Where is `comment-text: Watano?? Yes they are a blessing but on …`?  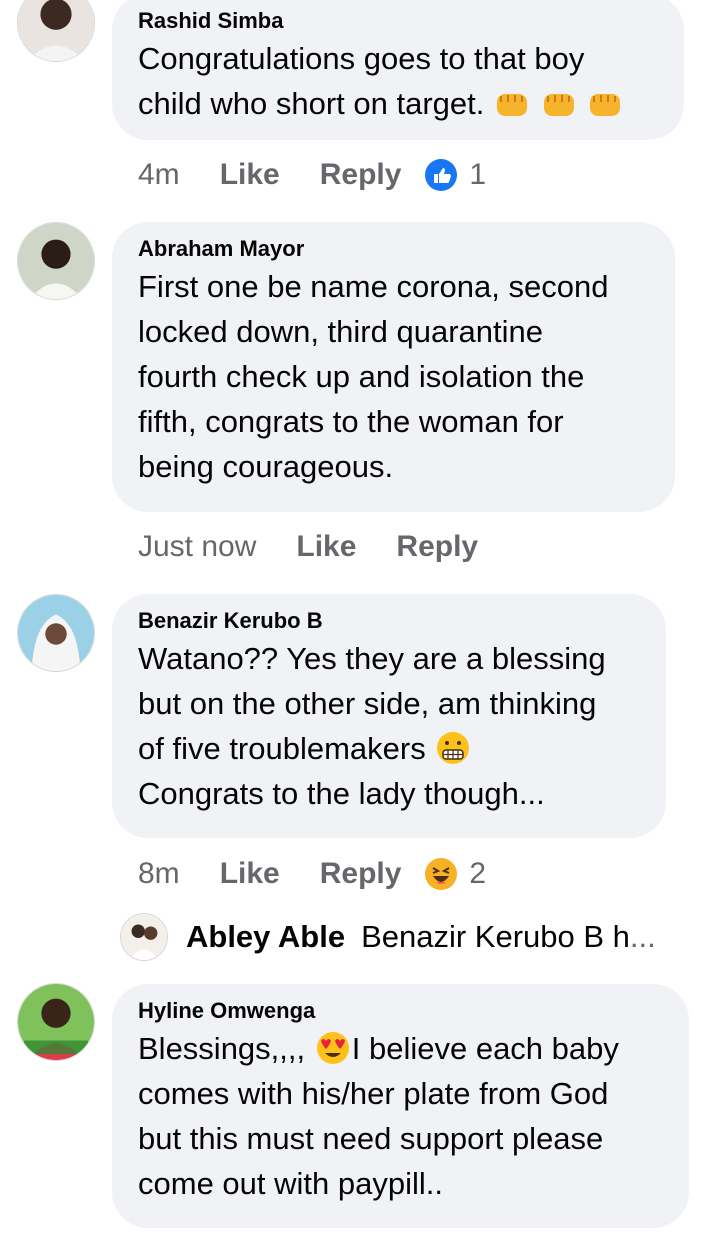
comment-text: Watano?? Yes they are a blessing but on … is located at coordinates (372, 726).